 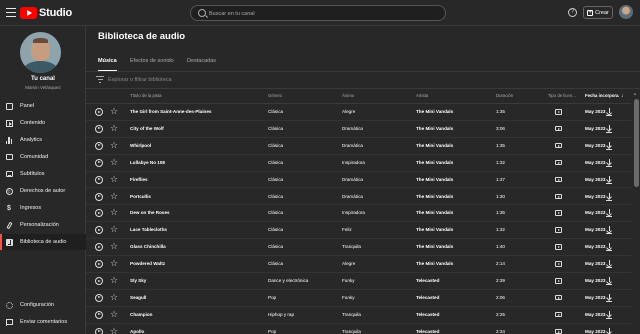 I want to click on tab-music: Música, so click(x=107, y=64).